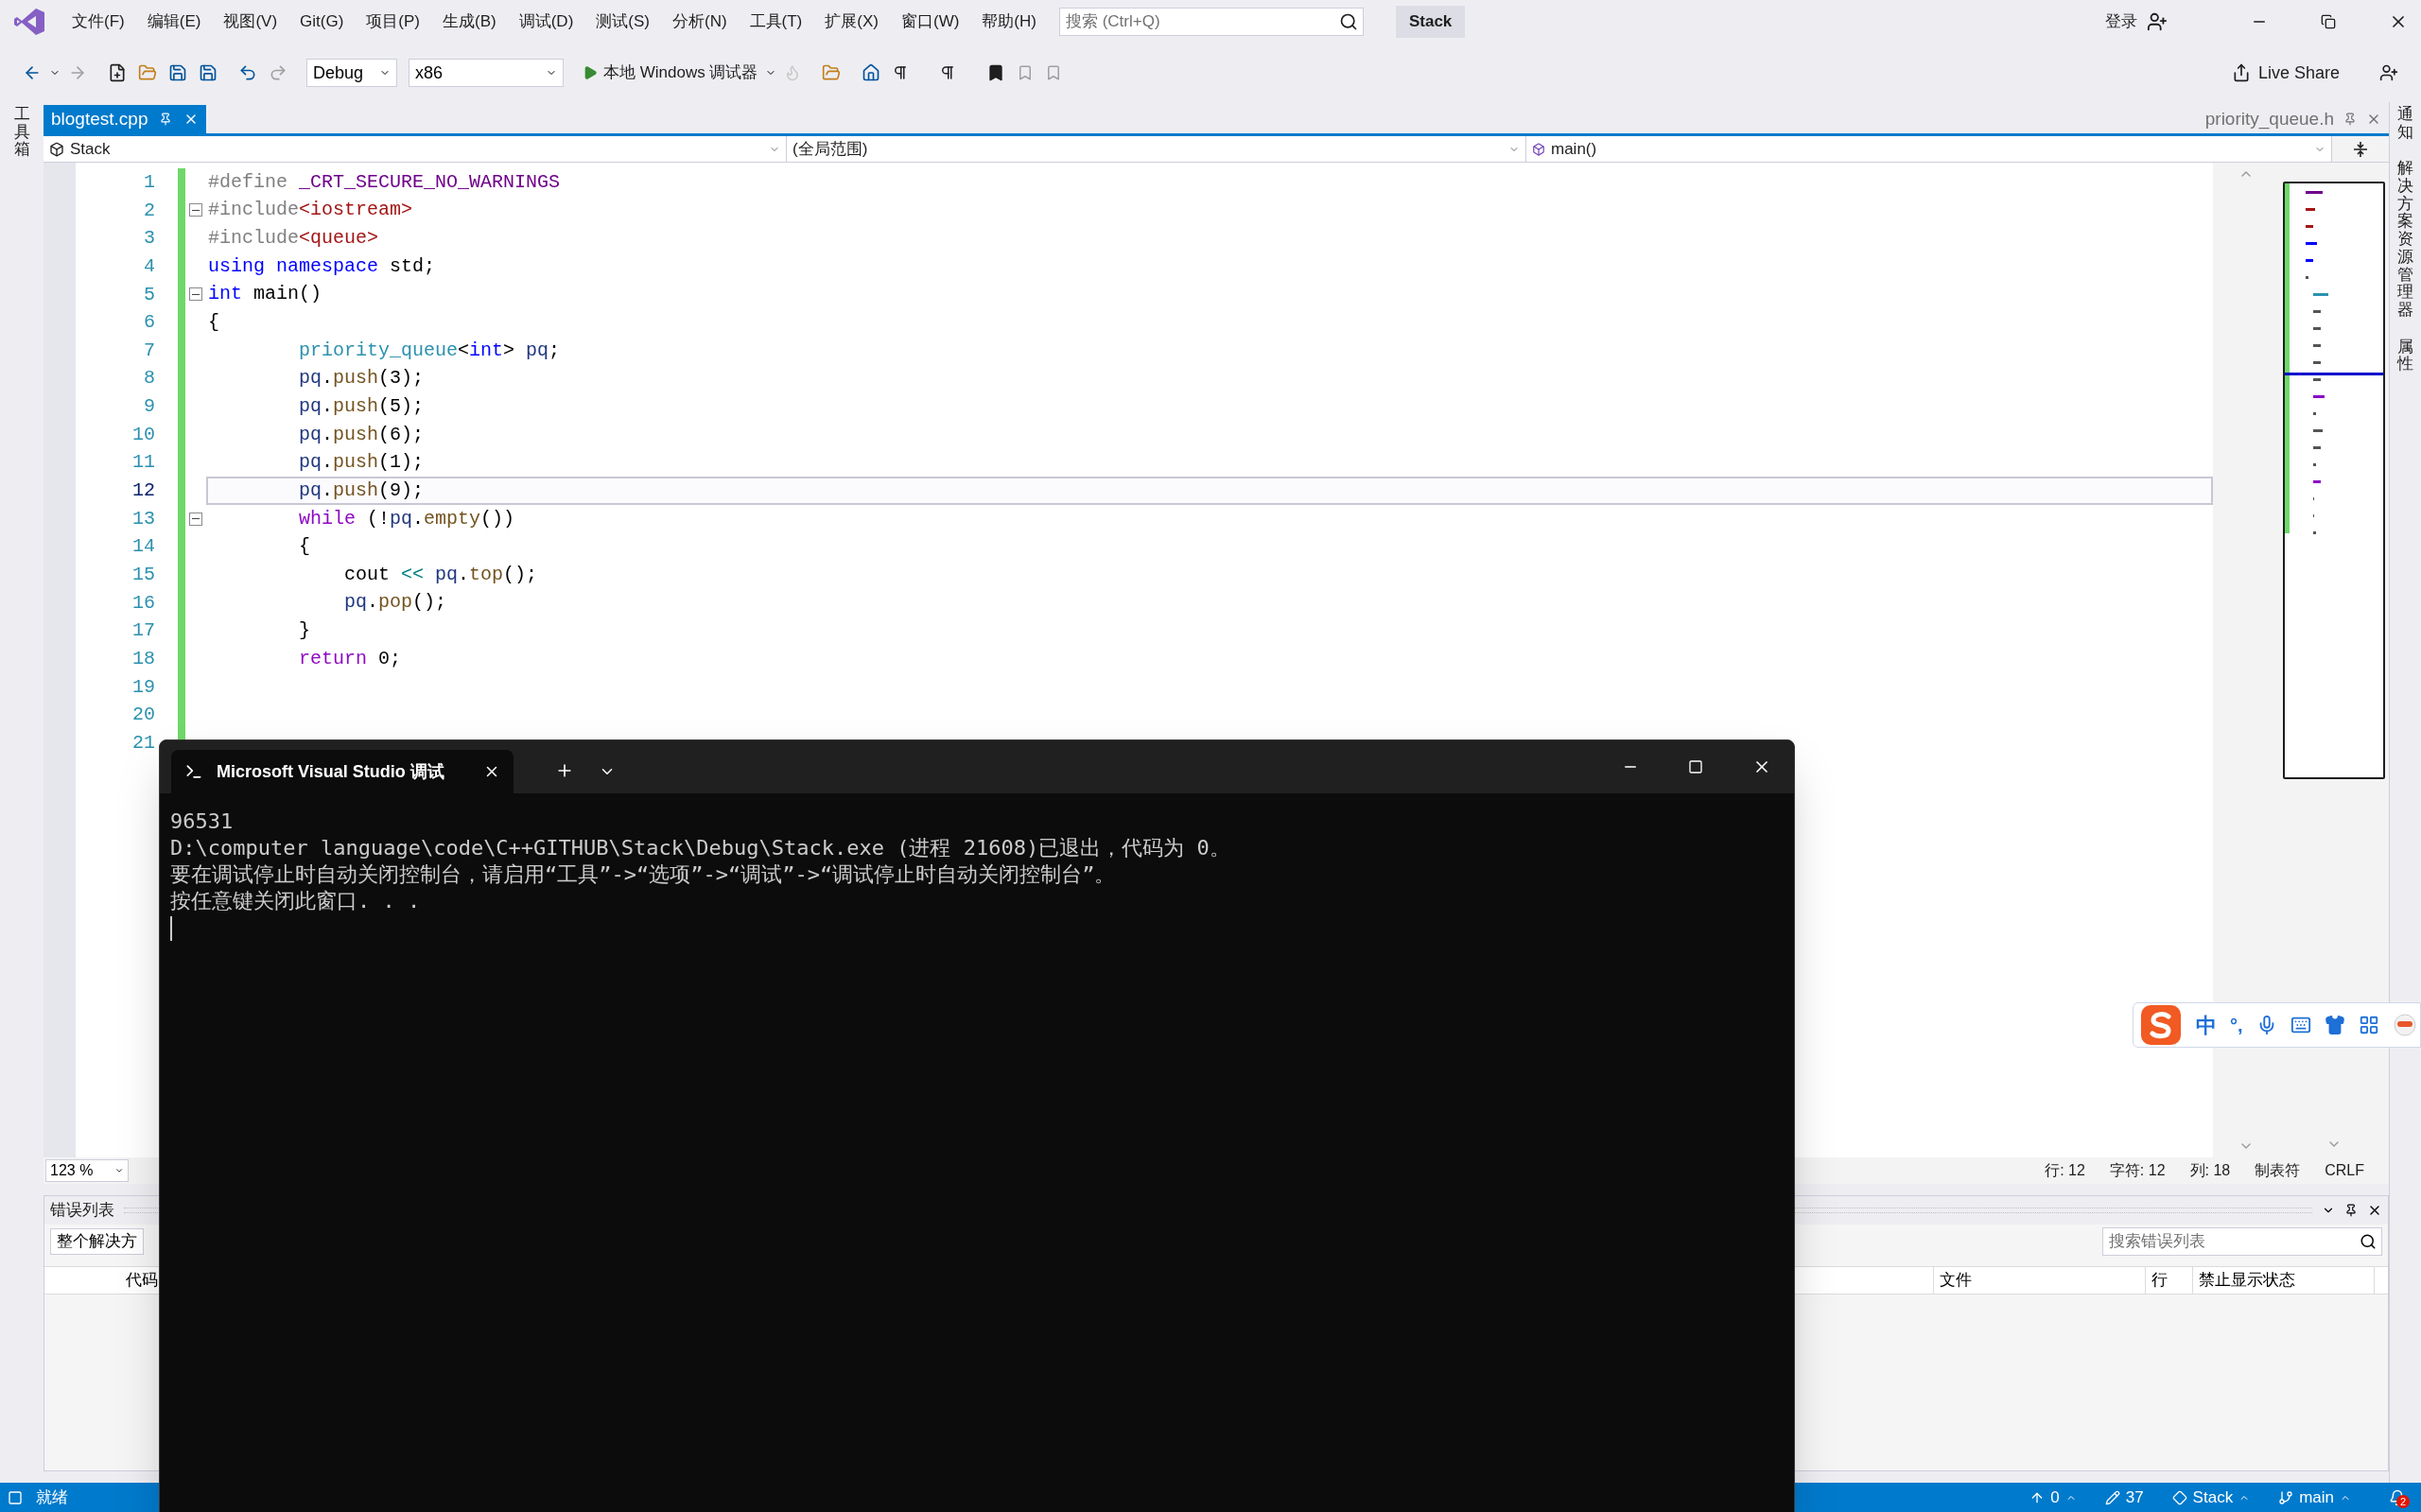  What do you see at coordinates (2040, 1281) in the screenshot?
I see `column-header: 文件` at bounding box center [2040, 1281].